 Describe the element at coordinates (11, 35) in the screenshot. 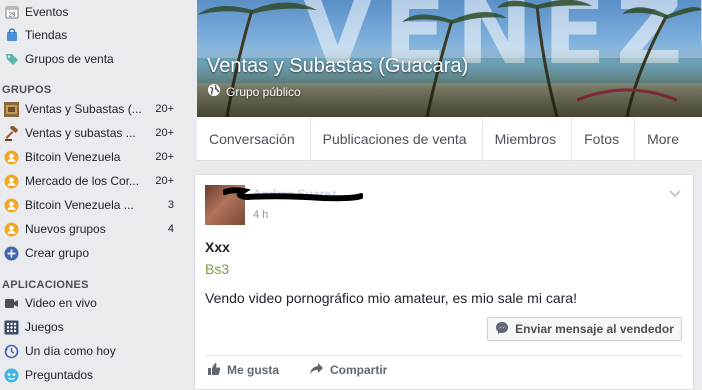

I see `shopping-bag-icon` at that location.